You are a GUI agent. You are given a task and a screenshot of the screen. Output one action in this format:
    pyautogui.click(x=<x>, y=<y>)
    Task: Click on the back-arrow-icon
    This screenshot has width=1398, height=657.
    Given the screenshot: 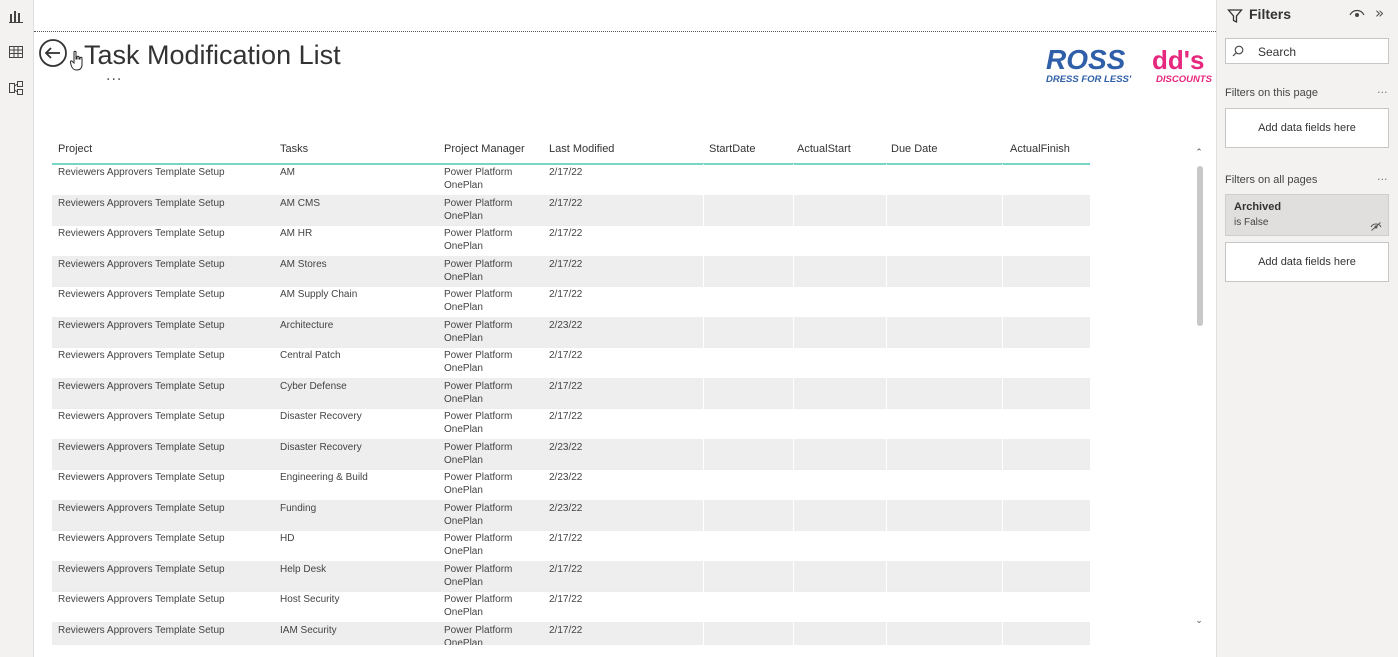 What is the action you would take?
    pyautogui.click(x=53, y=53)
    